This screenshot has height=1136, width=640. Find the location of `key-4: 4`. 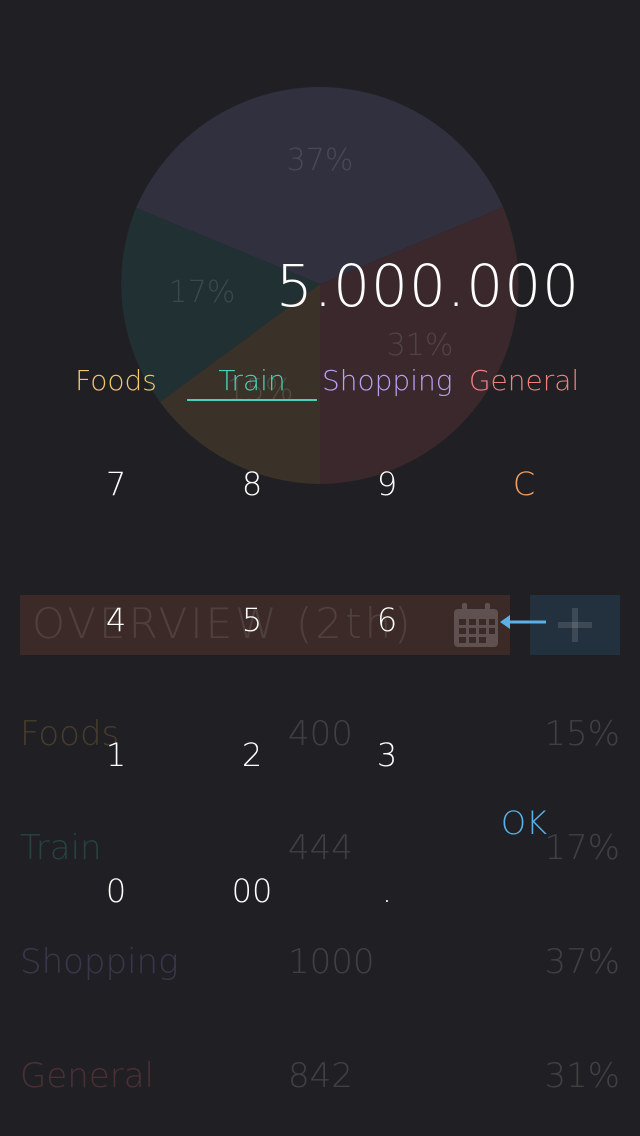

key-4: 4 is located at coordinates (116, 620).